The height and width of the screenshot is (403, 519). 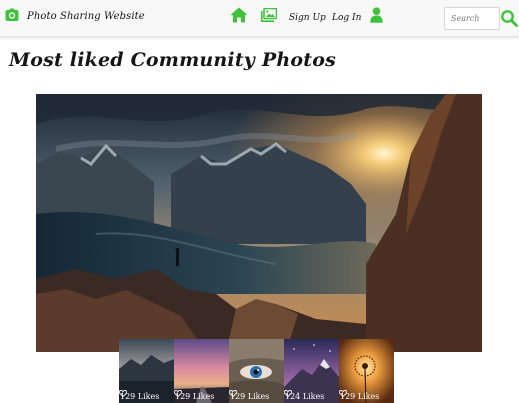 I want to click on thumbnail-photo: 124 Likes, so click(x=311, y=371).